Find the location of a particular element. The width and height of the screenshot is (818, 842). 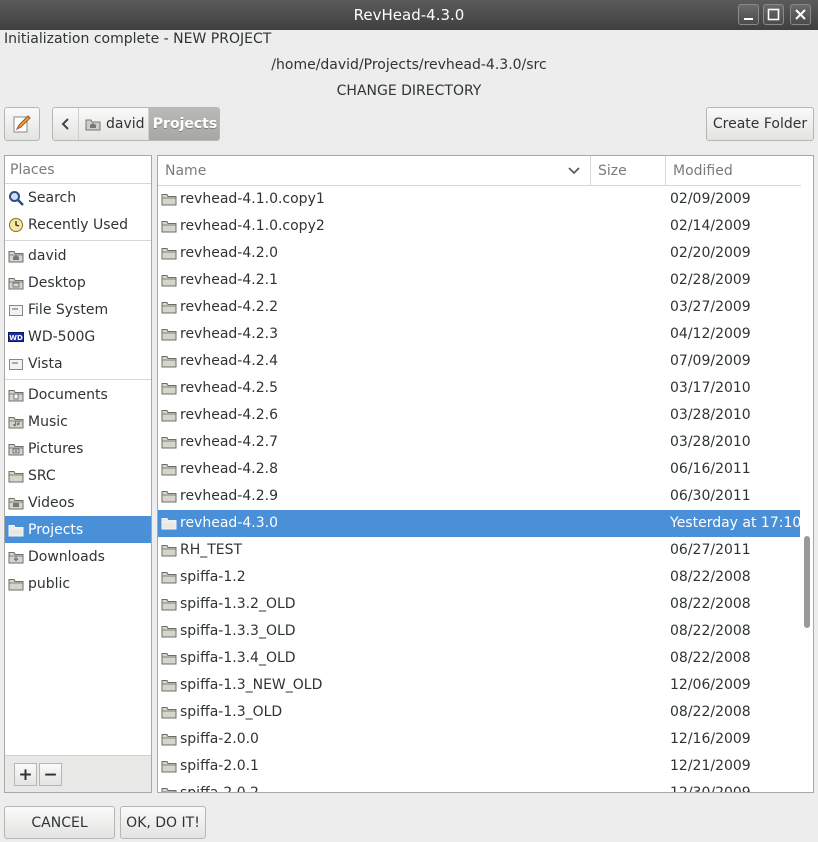

file-modified: Yesterday at 17:10 is located at coordinates (735, 523).